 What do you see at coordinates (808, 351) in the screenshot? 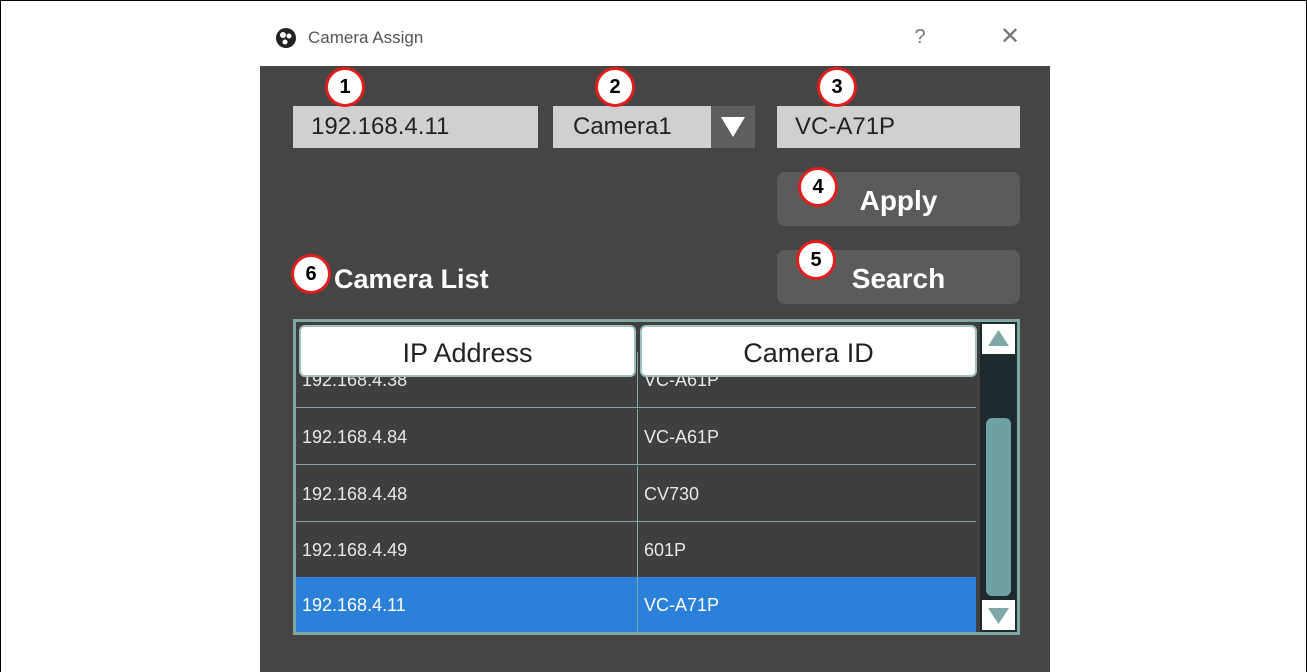
I see `column-header-camera-id: Camera ID` at bounding box center [808, 351].